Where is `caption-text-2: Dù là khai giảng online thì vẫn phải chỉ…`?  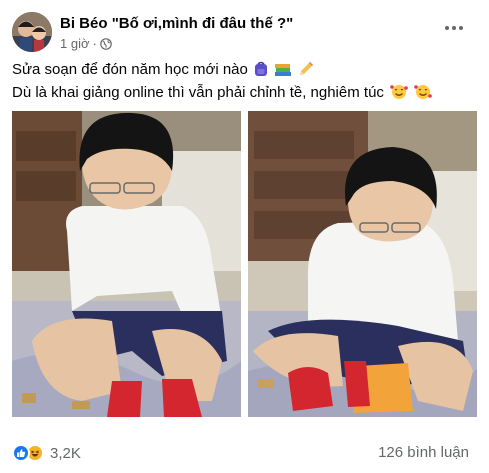 caption-text-2: Dù là khai giảng online thì vẫn phải chỉ… is located at coordinates (198, 92).